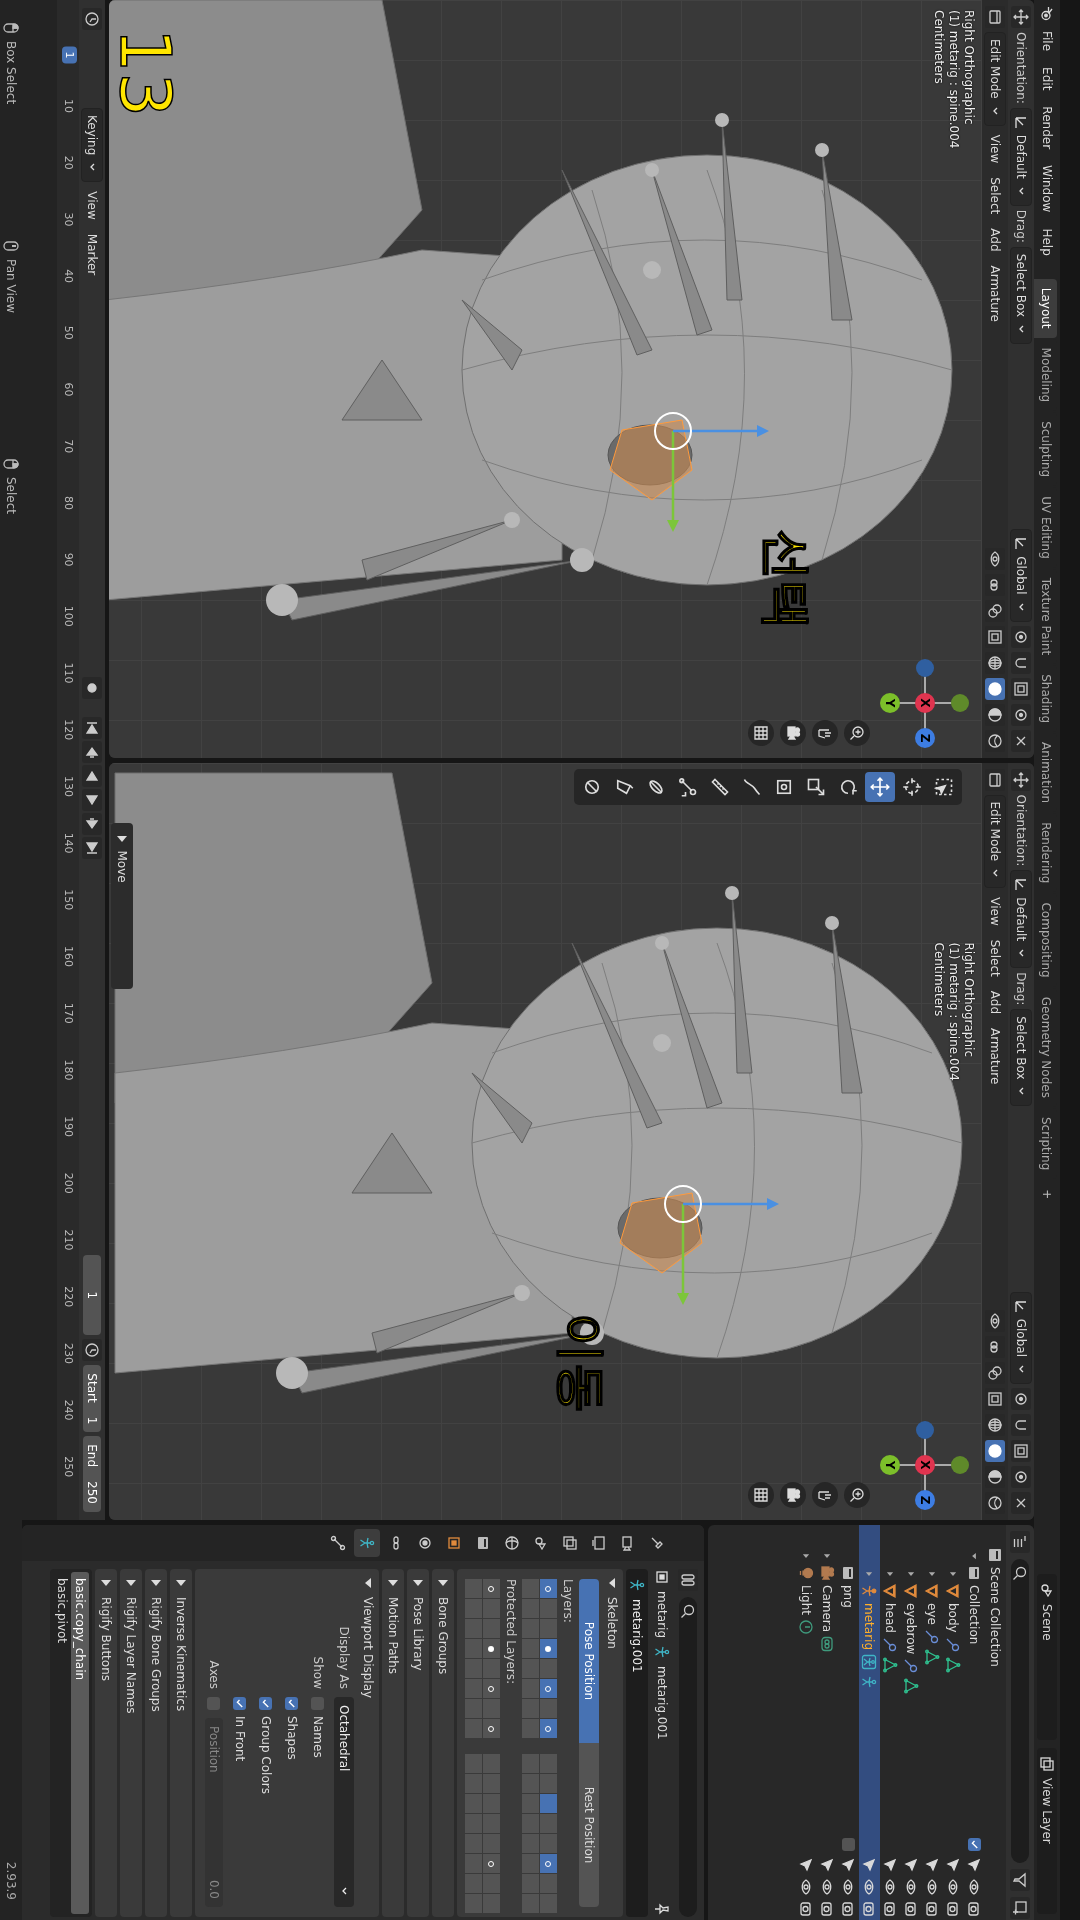 The width and height of the screenshot is (1080, 1920). I want to click on frame-number: 50, so click(68, 332).